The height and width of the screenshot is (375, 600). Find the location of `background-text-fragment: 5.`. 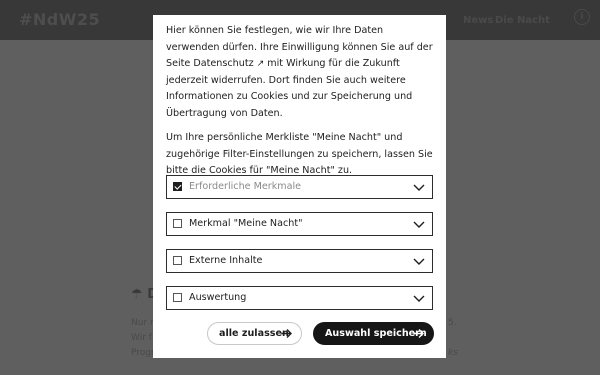

background-text-fragment: 5. is located at coordinates (452, 323).